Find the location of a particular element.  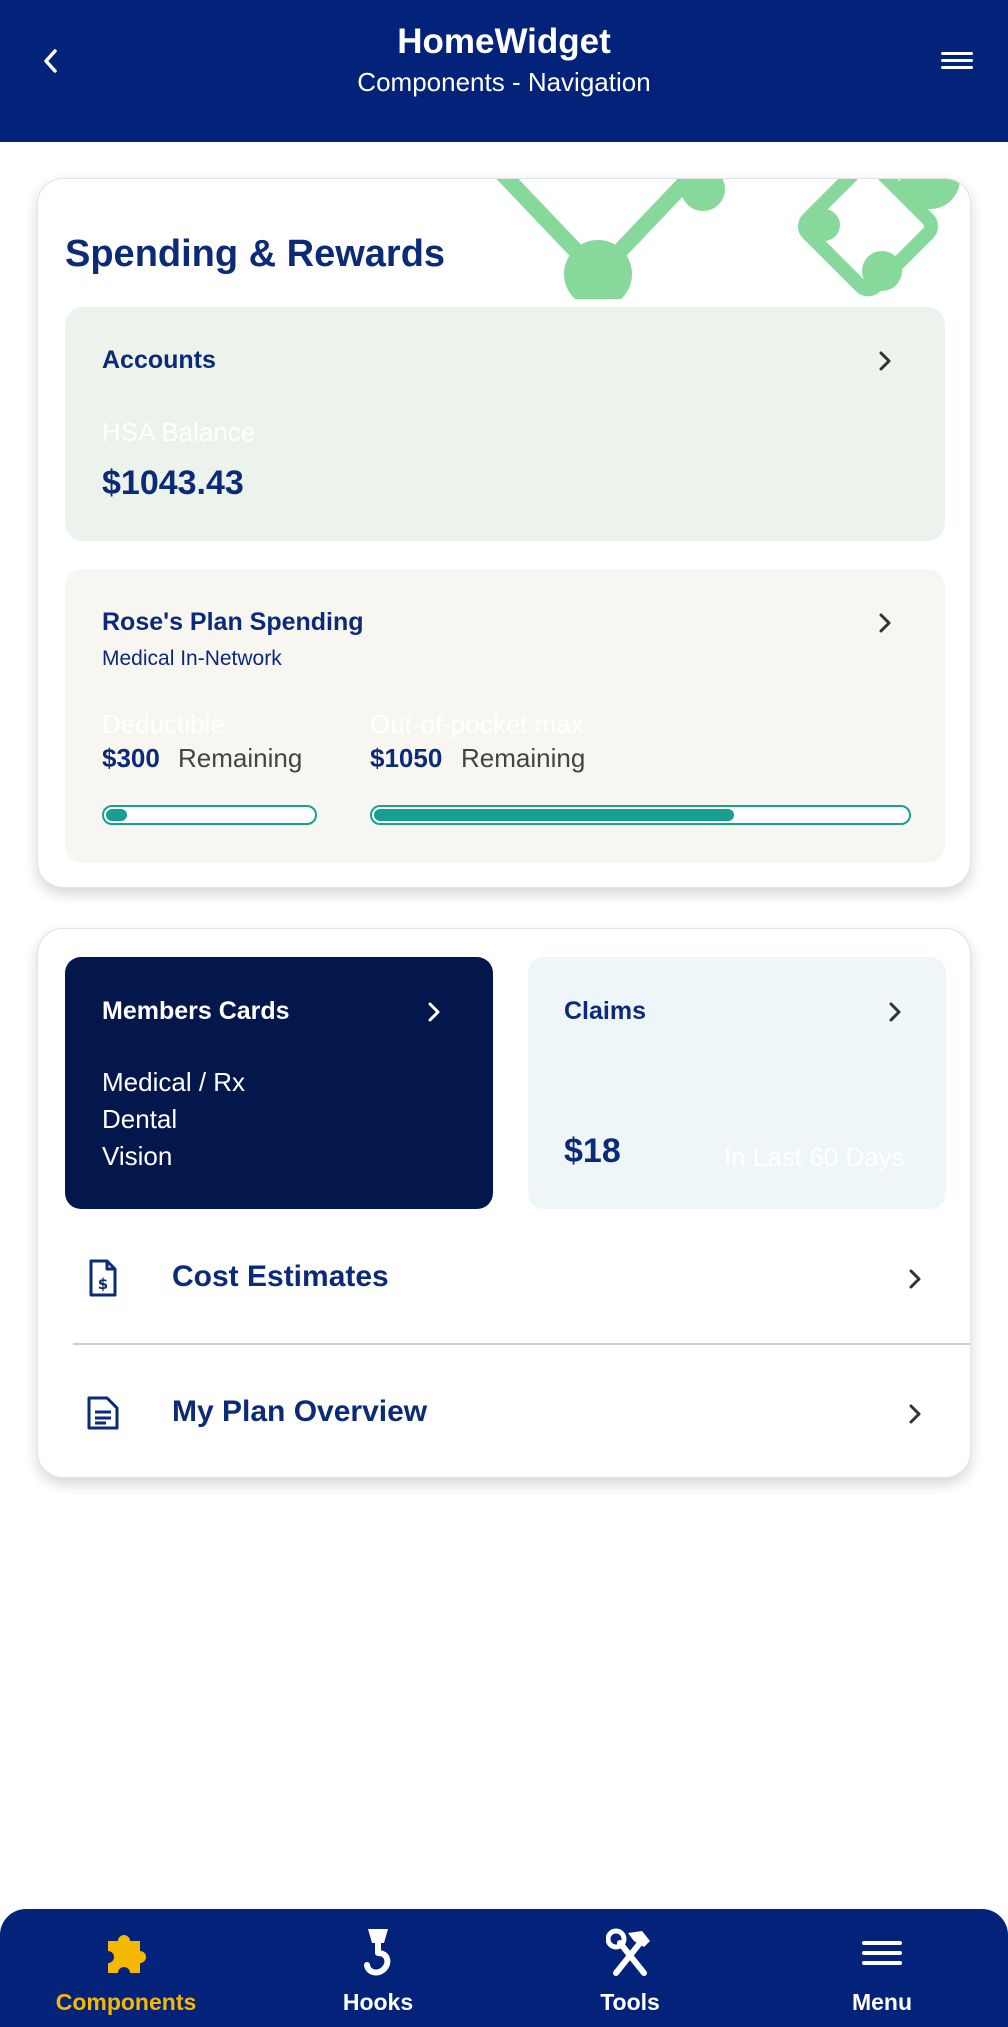

tab-tools: Tools is located at coordinates (630, 1968).